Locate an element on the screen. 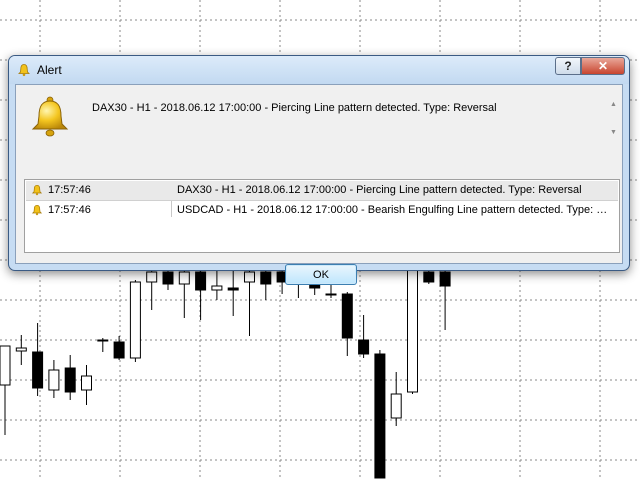 Image resolution: width=640 pixels, height=480 pixels. window-title: Alert is located at coordinates (49, 70).